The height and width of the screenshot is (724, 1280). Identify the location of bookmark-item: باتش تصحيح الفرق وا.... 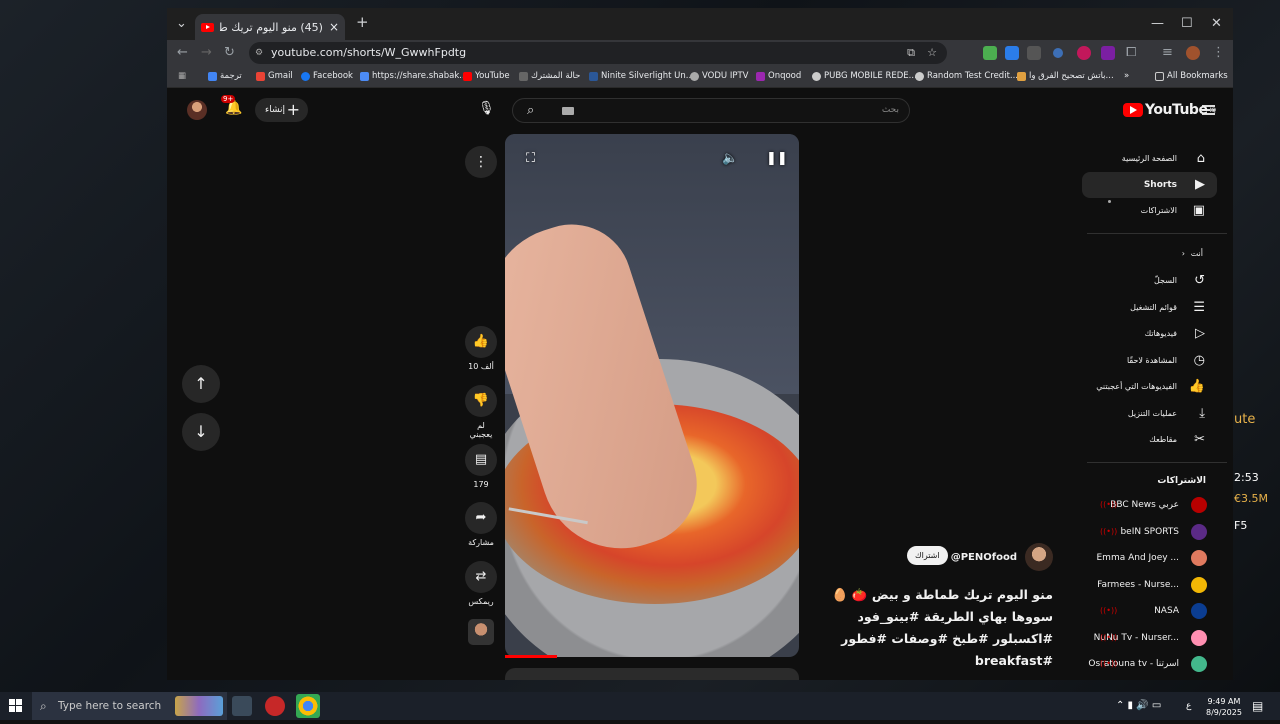
(1065, 76).